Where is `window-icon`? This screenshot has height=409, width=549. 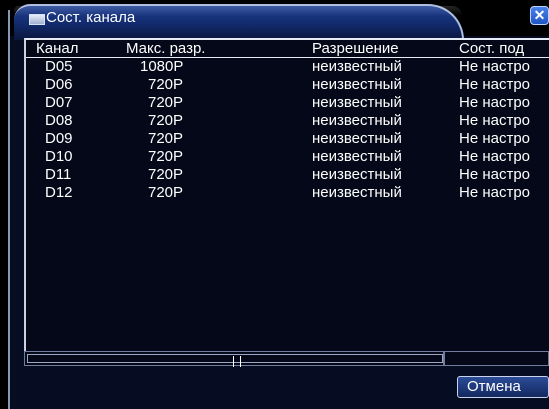
window-icon is located at coordinates (37, 19).